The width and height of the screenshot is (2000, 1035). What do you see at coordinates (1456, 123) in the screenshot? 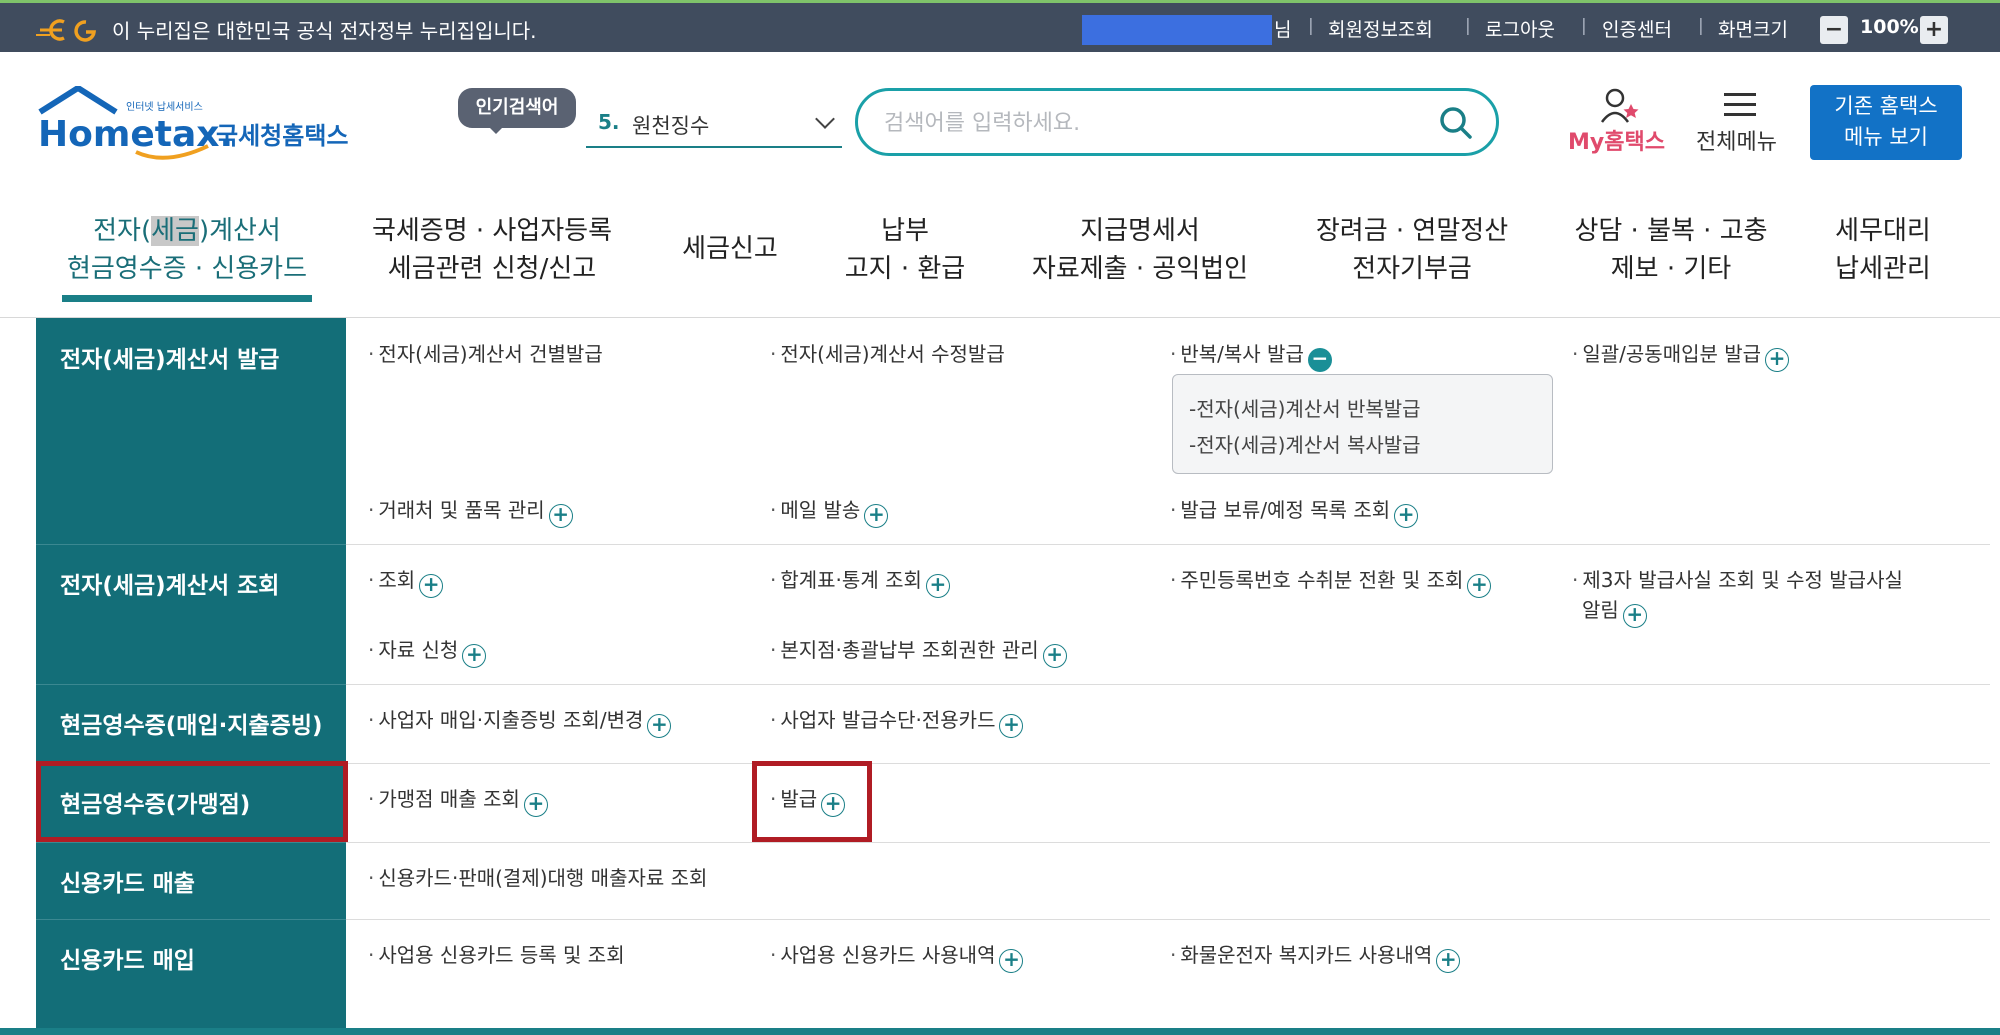
I see `search-icon` at bounding box center [1456, 123].